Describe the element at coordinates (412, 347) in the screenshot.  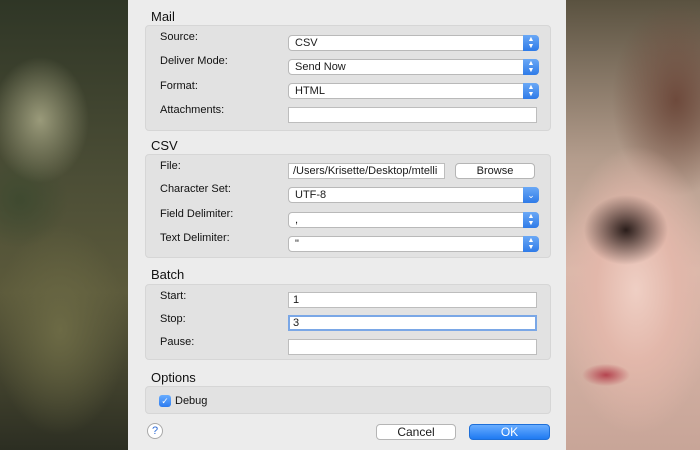
I see `pause-field` at that location.